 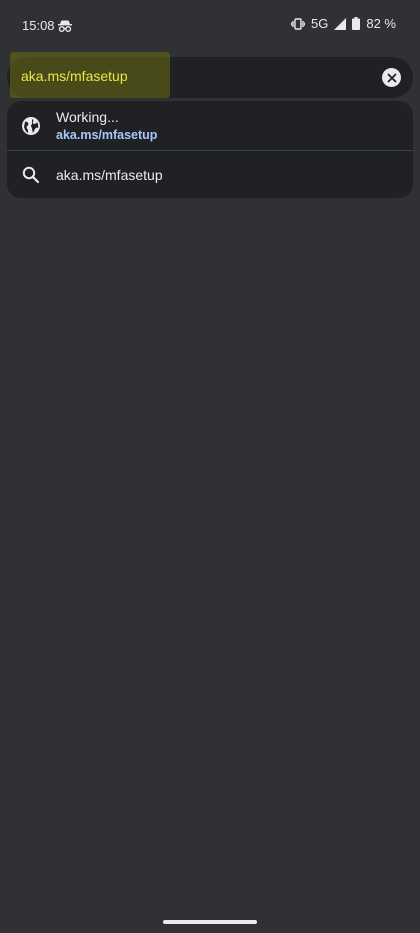 What do you see at coordinates (356, 23) in the screenshot?
I see `battery-icon` at bounding box center [356, 23].